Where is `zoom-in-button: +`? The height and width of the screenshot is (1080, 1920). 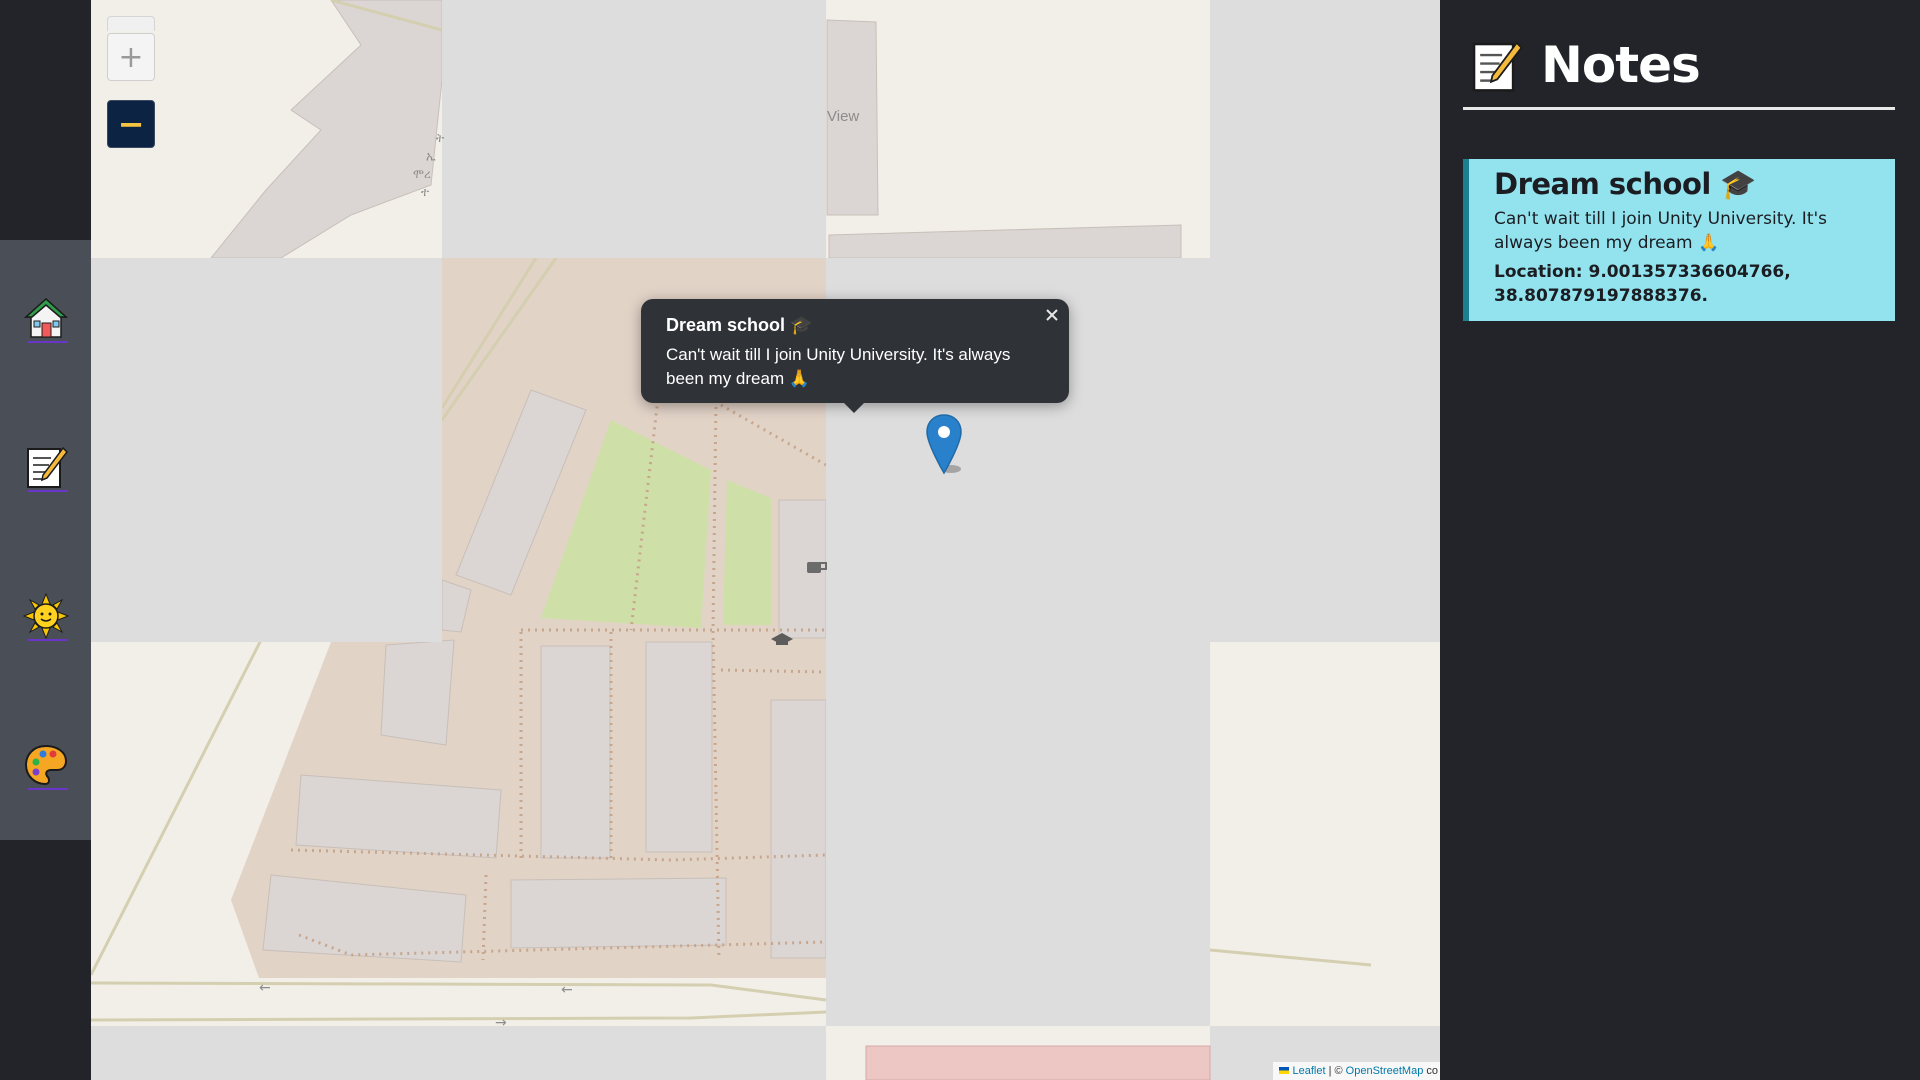 zoom-in-button: + is located at coordinates (131, 57).